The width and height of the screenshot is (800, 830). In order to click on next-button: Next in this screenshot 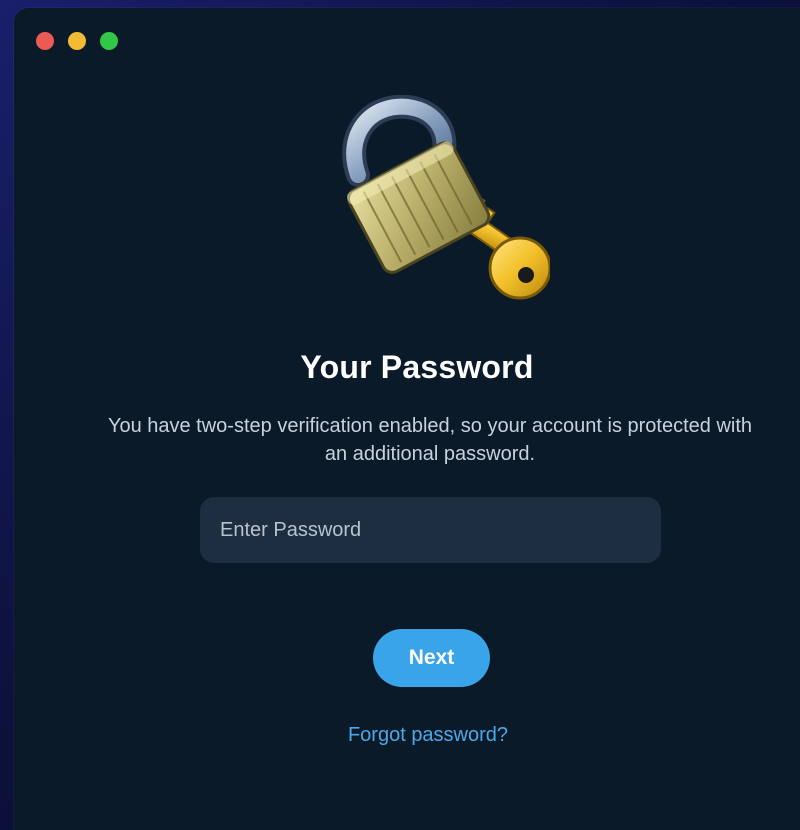, I will do `click(431, 658)`.